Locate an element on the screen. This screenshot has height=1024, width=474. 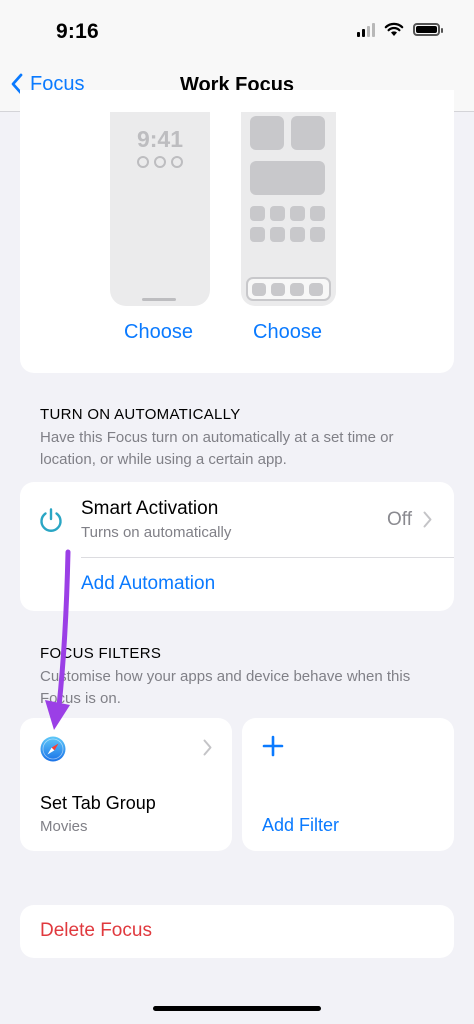
lock-screen-home-bar is located at coordinates (159, 299).